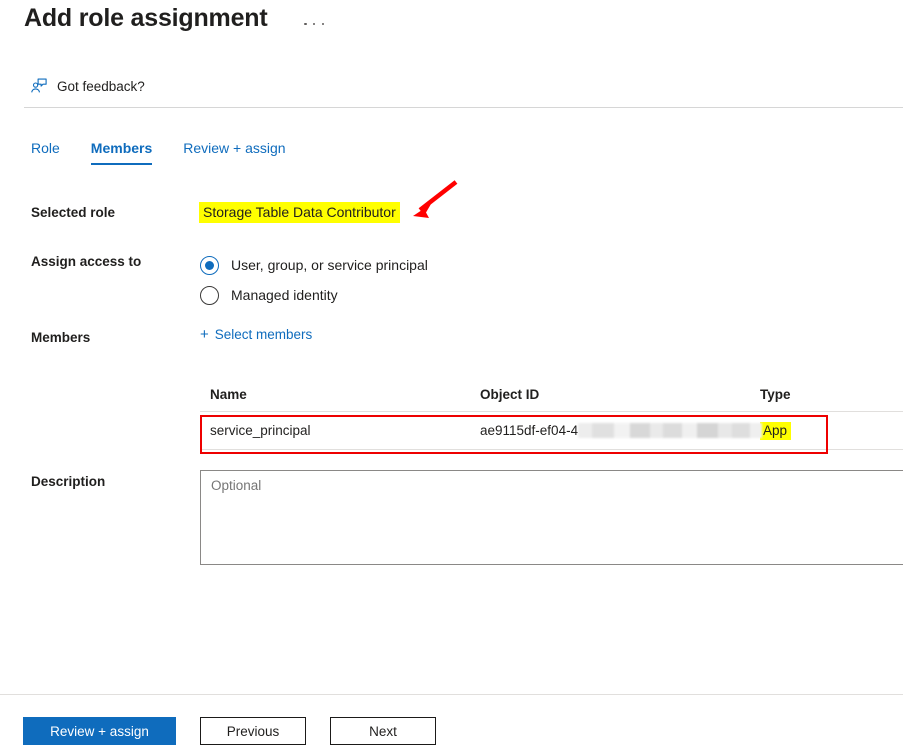  Describe the element at coordinates (510, 394) in the screenshot. I see `column-header-object-id: Object ID` at that location.